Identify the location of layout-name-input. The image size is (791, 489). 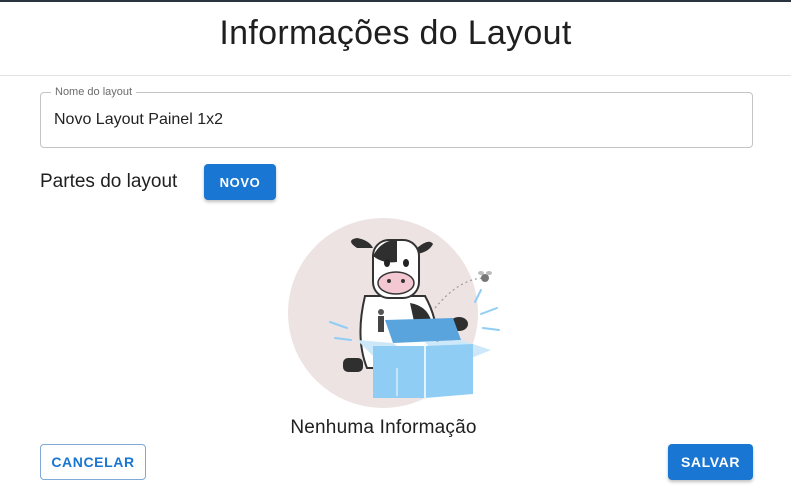
(394, 120).